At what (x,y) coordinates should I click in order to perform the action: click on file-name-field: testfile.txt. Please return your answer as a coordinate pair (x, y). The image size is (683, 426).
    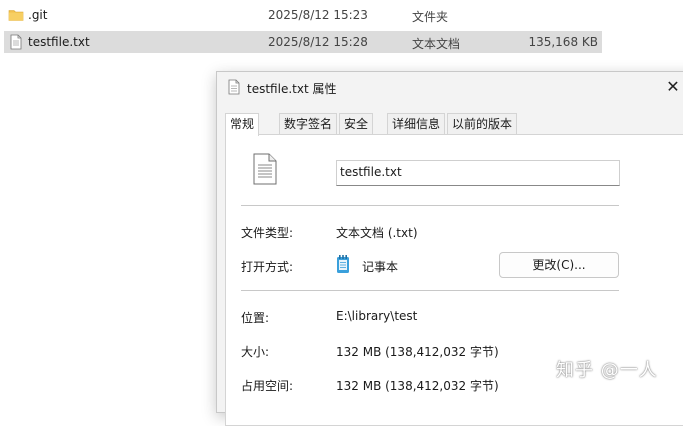
    Looking at the image, I should click on (478, 173).